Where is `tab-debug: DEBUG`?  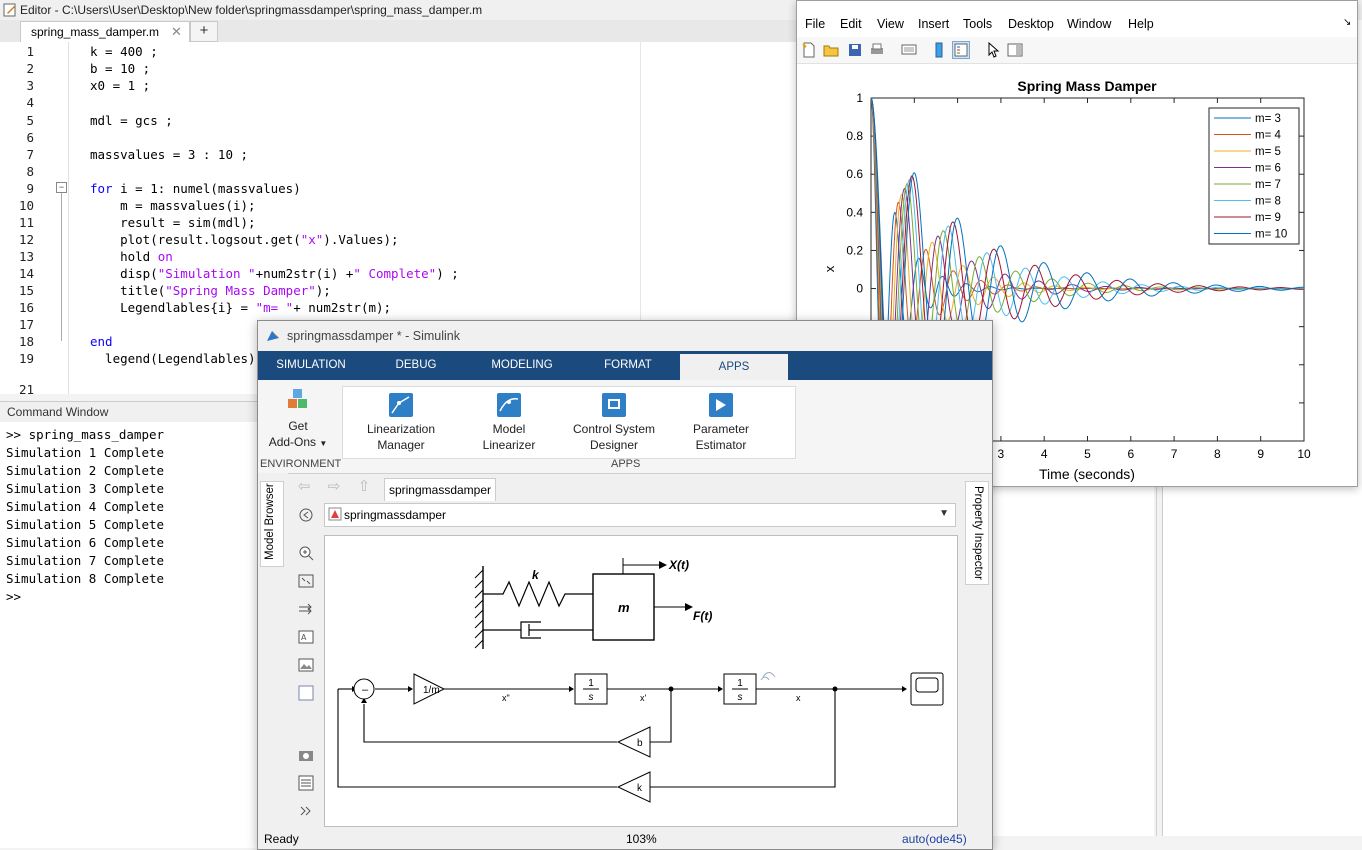 tab-debug: DEBUG is located at coordinates (416, 365).